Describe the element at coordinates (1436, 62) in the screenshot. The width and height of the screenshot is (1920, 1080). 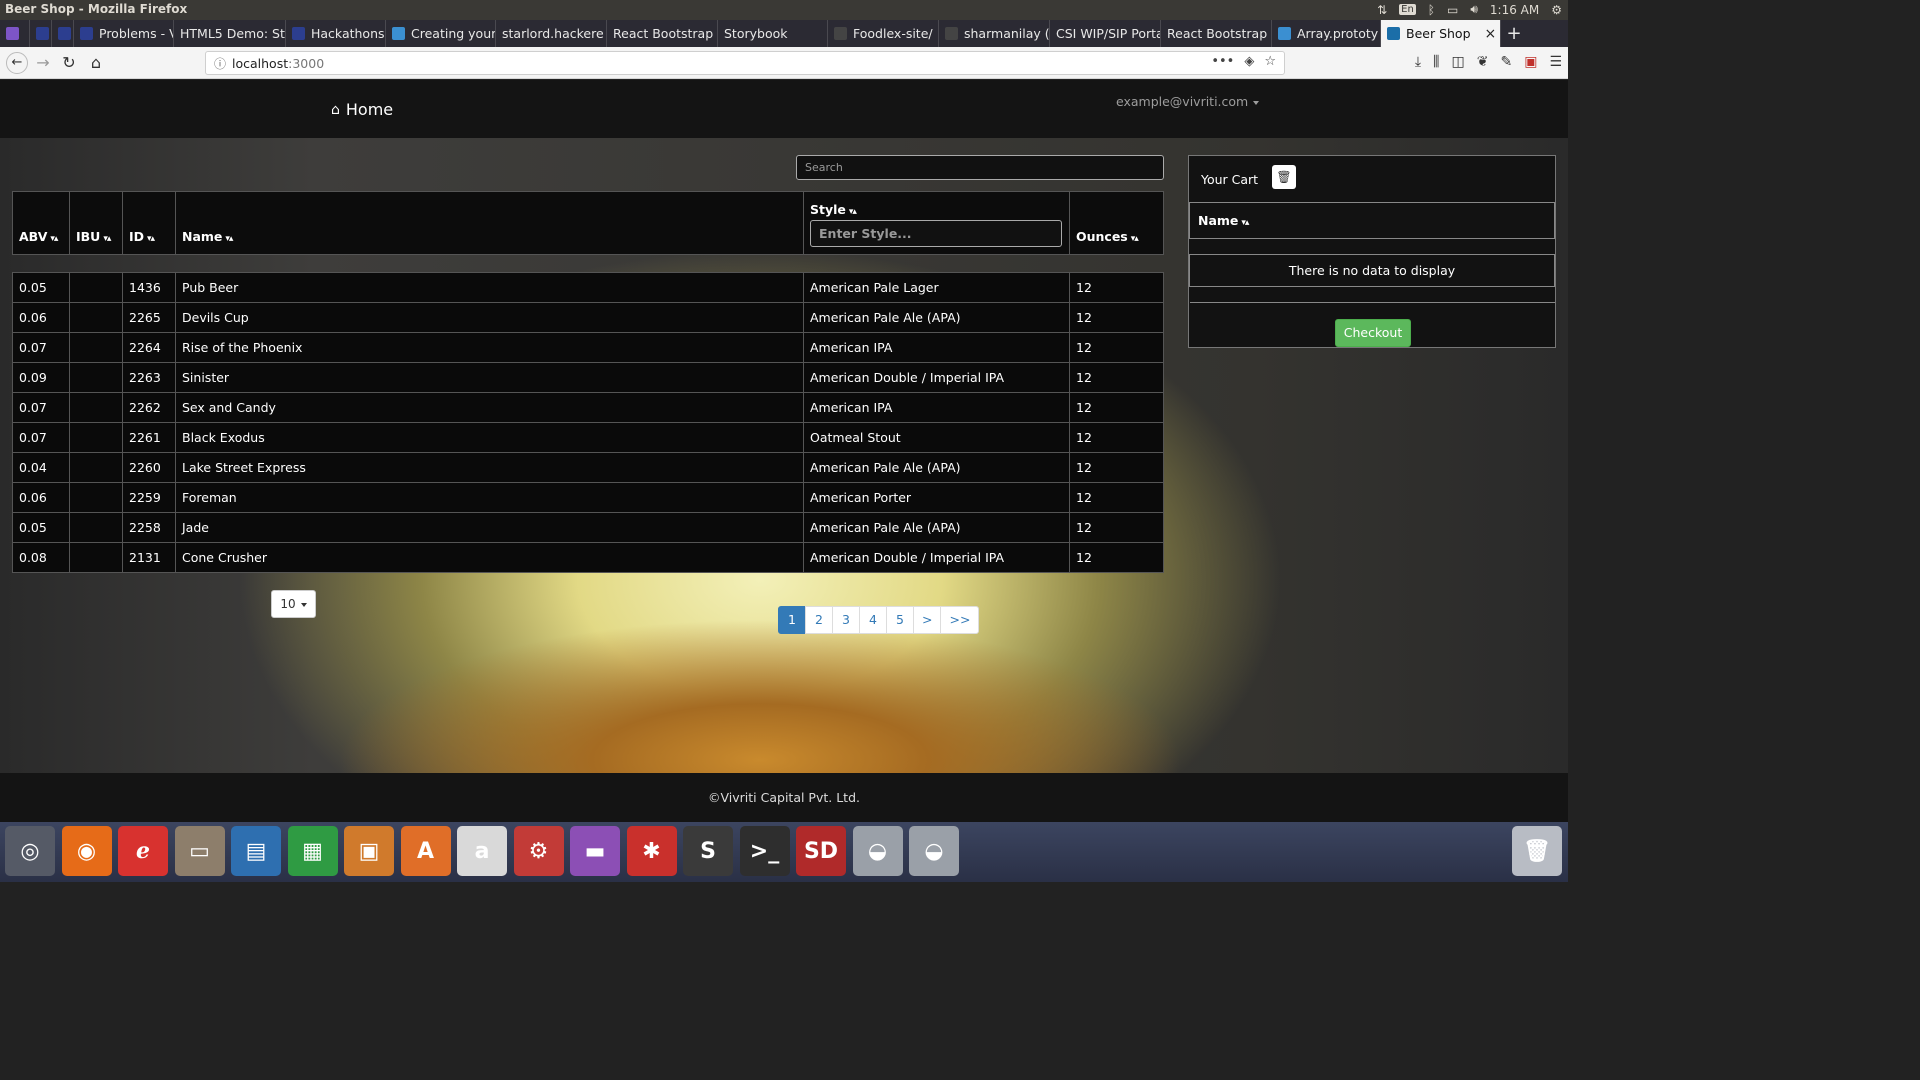
I see `library-icon: ⫼` at that location.